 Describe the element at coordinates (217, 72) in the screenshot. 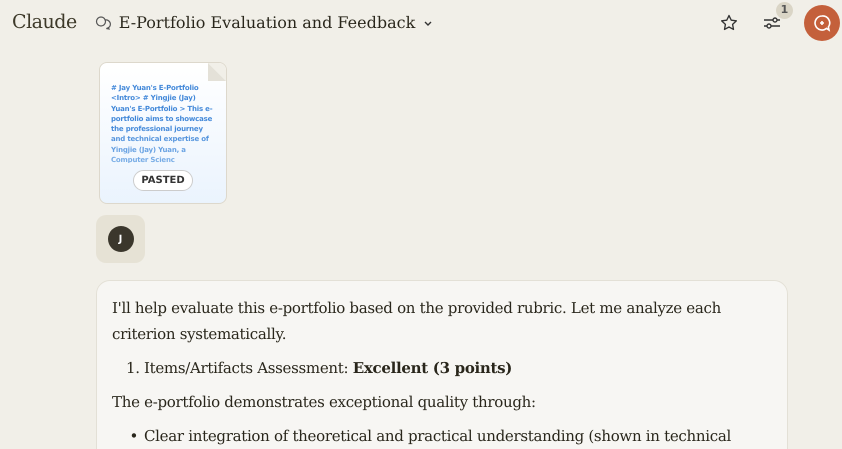

I see `folded-corner-icon` at that location.